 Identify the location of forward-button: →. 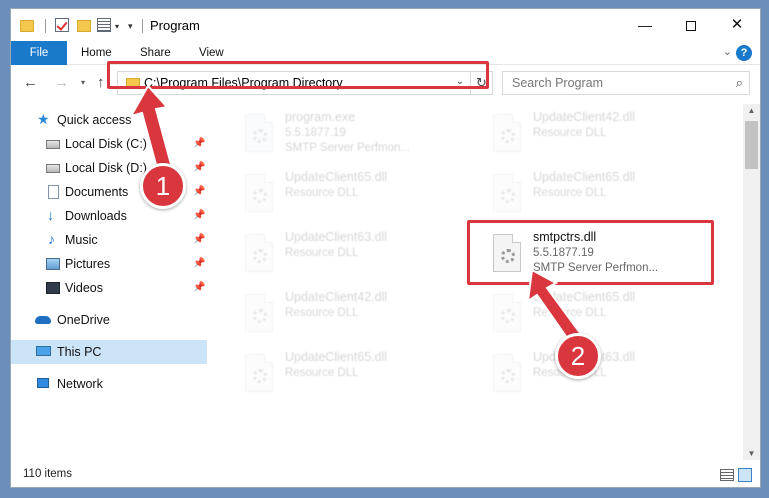
(61, 82).